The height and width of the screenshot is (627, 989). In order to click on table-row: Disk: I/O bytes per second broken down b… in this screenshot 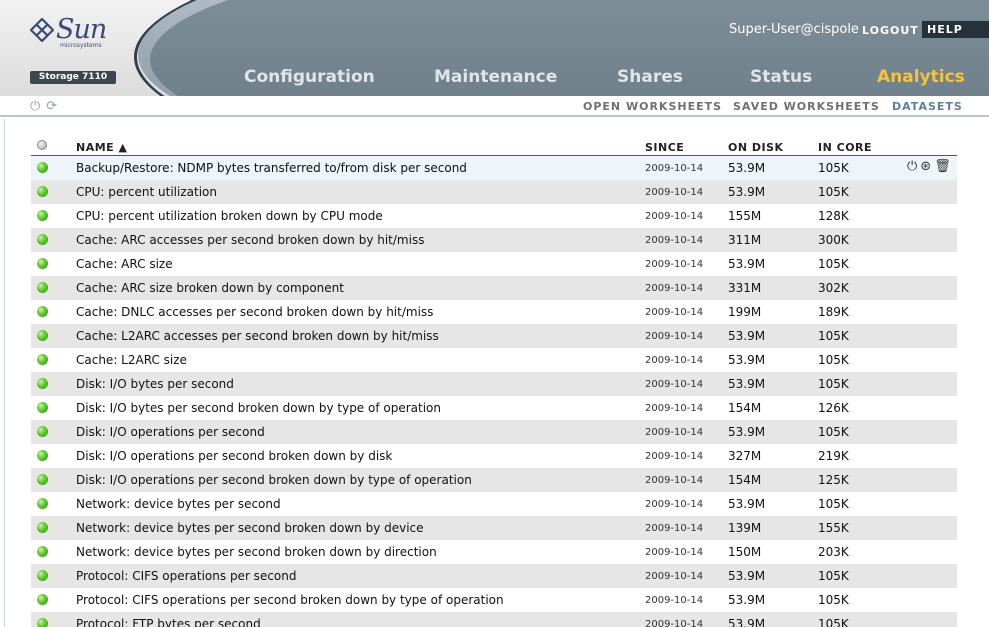, I will do `click(494, 408)`.